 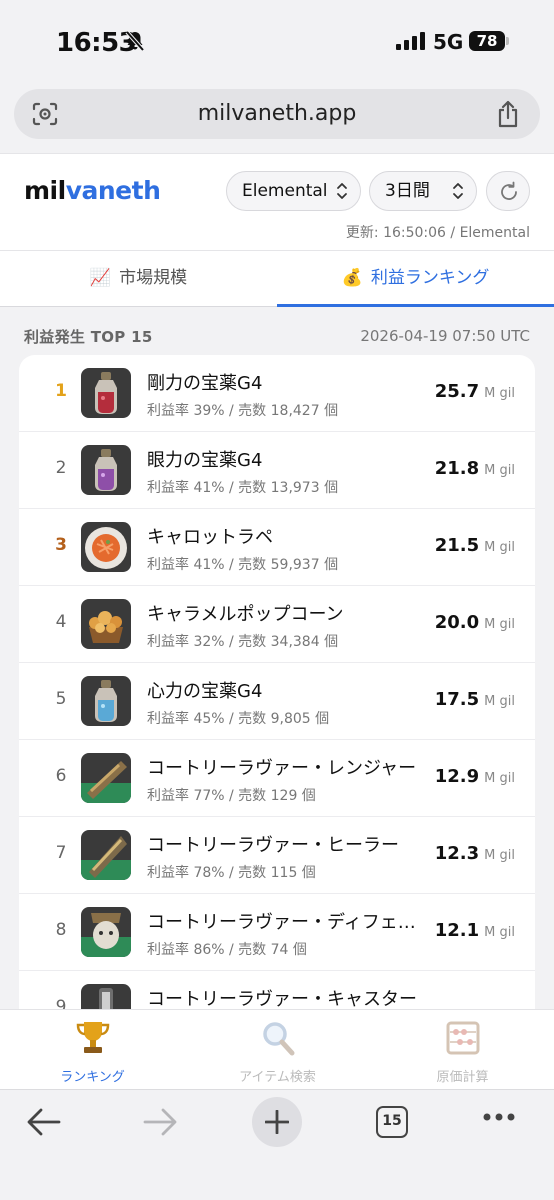 I want to click on profit-value: 12.9 M gil, so click(x=475, y=776).